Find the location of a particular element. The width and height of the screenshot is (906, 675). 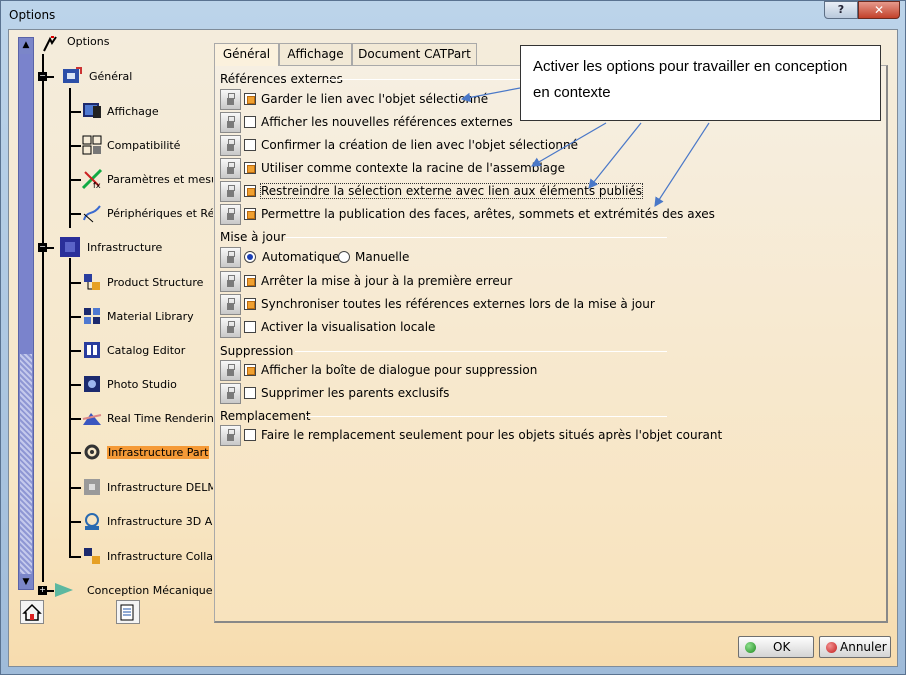

tree-item-label: Infrastructure 3D Ann is located at coordinates (160, 521).